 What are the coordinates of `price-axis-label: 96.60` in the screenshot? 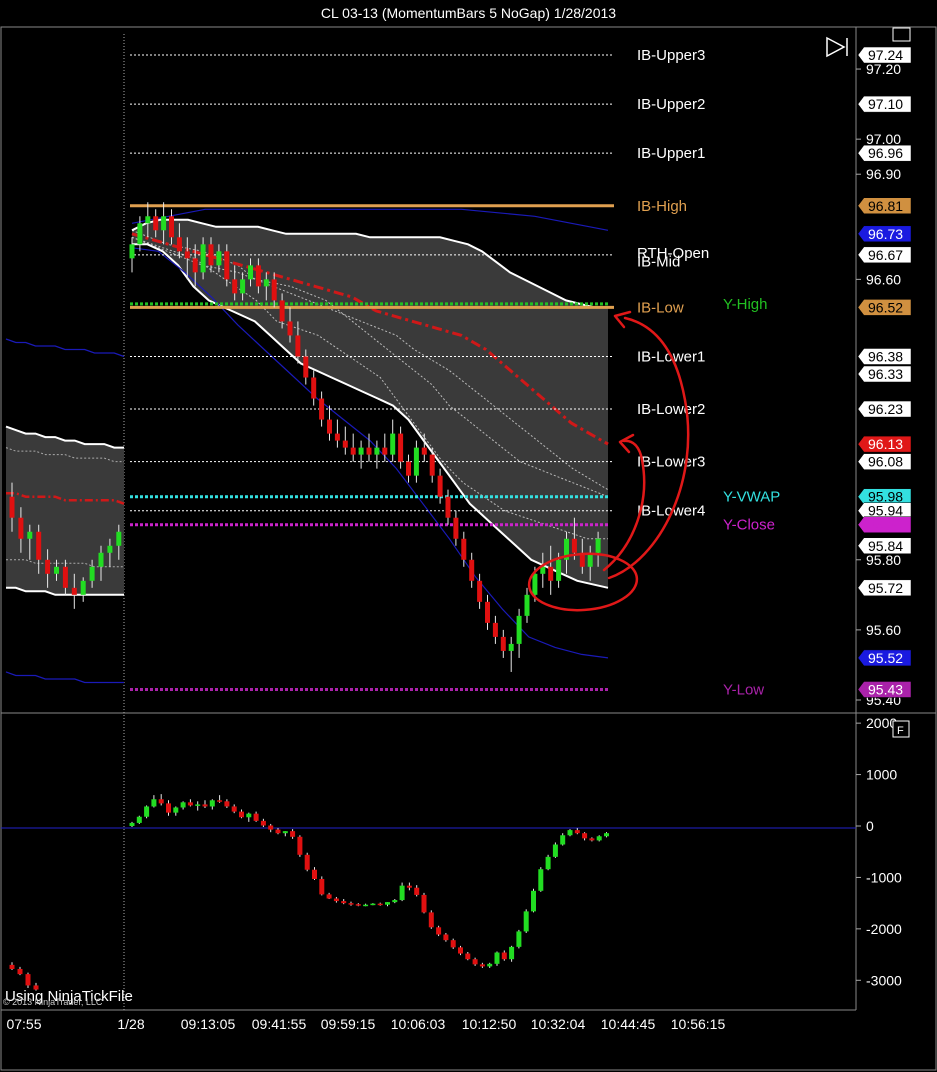 It's located at (883, 279).